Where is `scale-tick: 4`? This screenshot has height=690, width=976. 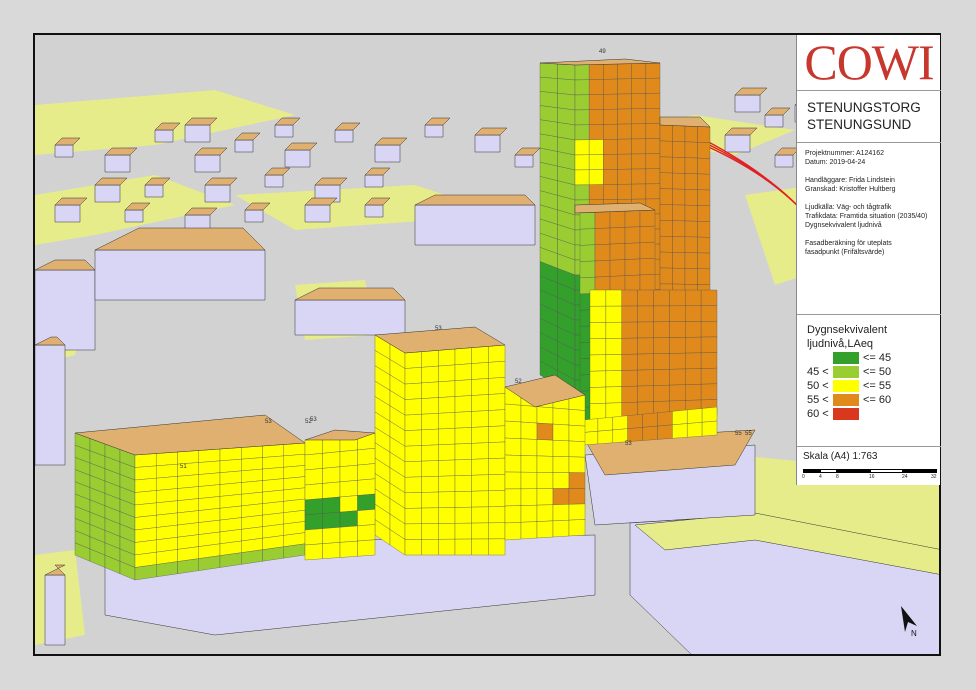 scale-tick: 4 is located at coordinates (820, 477).